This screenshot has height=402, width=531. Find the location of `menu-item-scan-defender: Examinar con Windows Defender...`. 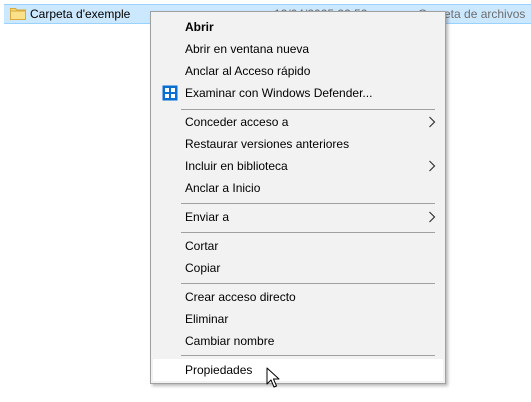

menu-item-scan-defender: Examinar con Windows Defender... is located at coordinates (298, 93).